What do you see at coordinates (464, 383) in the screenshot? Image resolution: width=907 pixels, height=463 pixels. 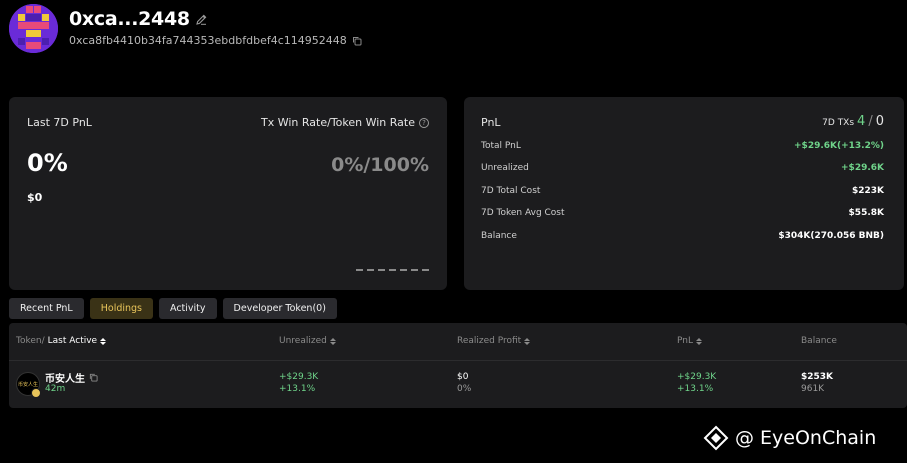 I see `cell-realized-profit: $0 0%` at bounding box center [464, 383].